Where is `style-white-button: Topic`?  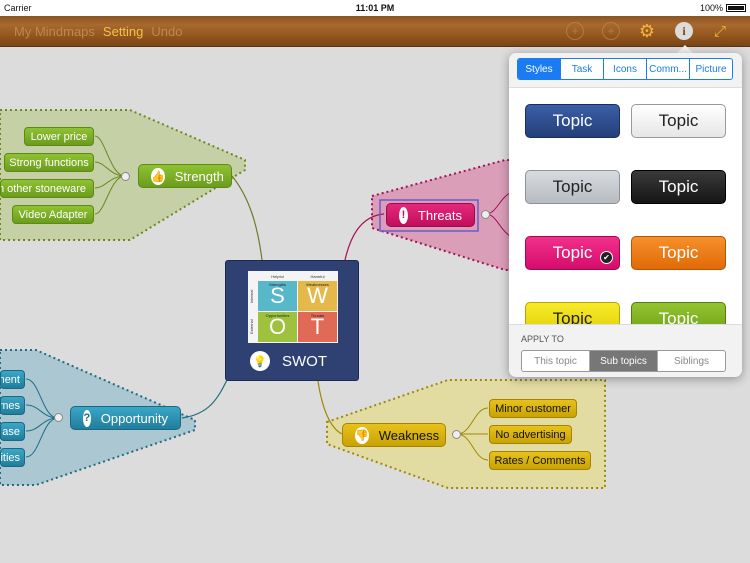 style-white-button: Topic is located at coordinates (678, 121).